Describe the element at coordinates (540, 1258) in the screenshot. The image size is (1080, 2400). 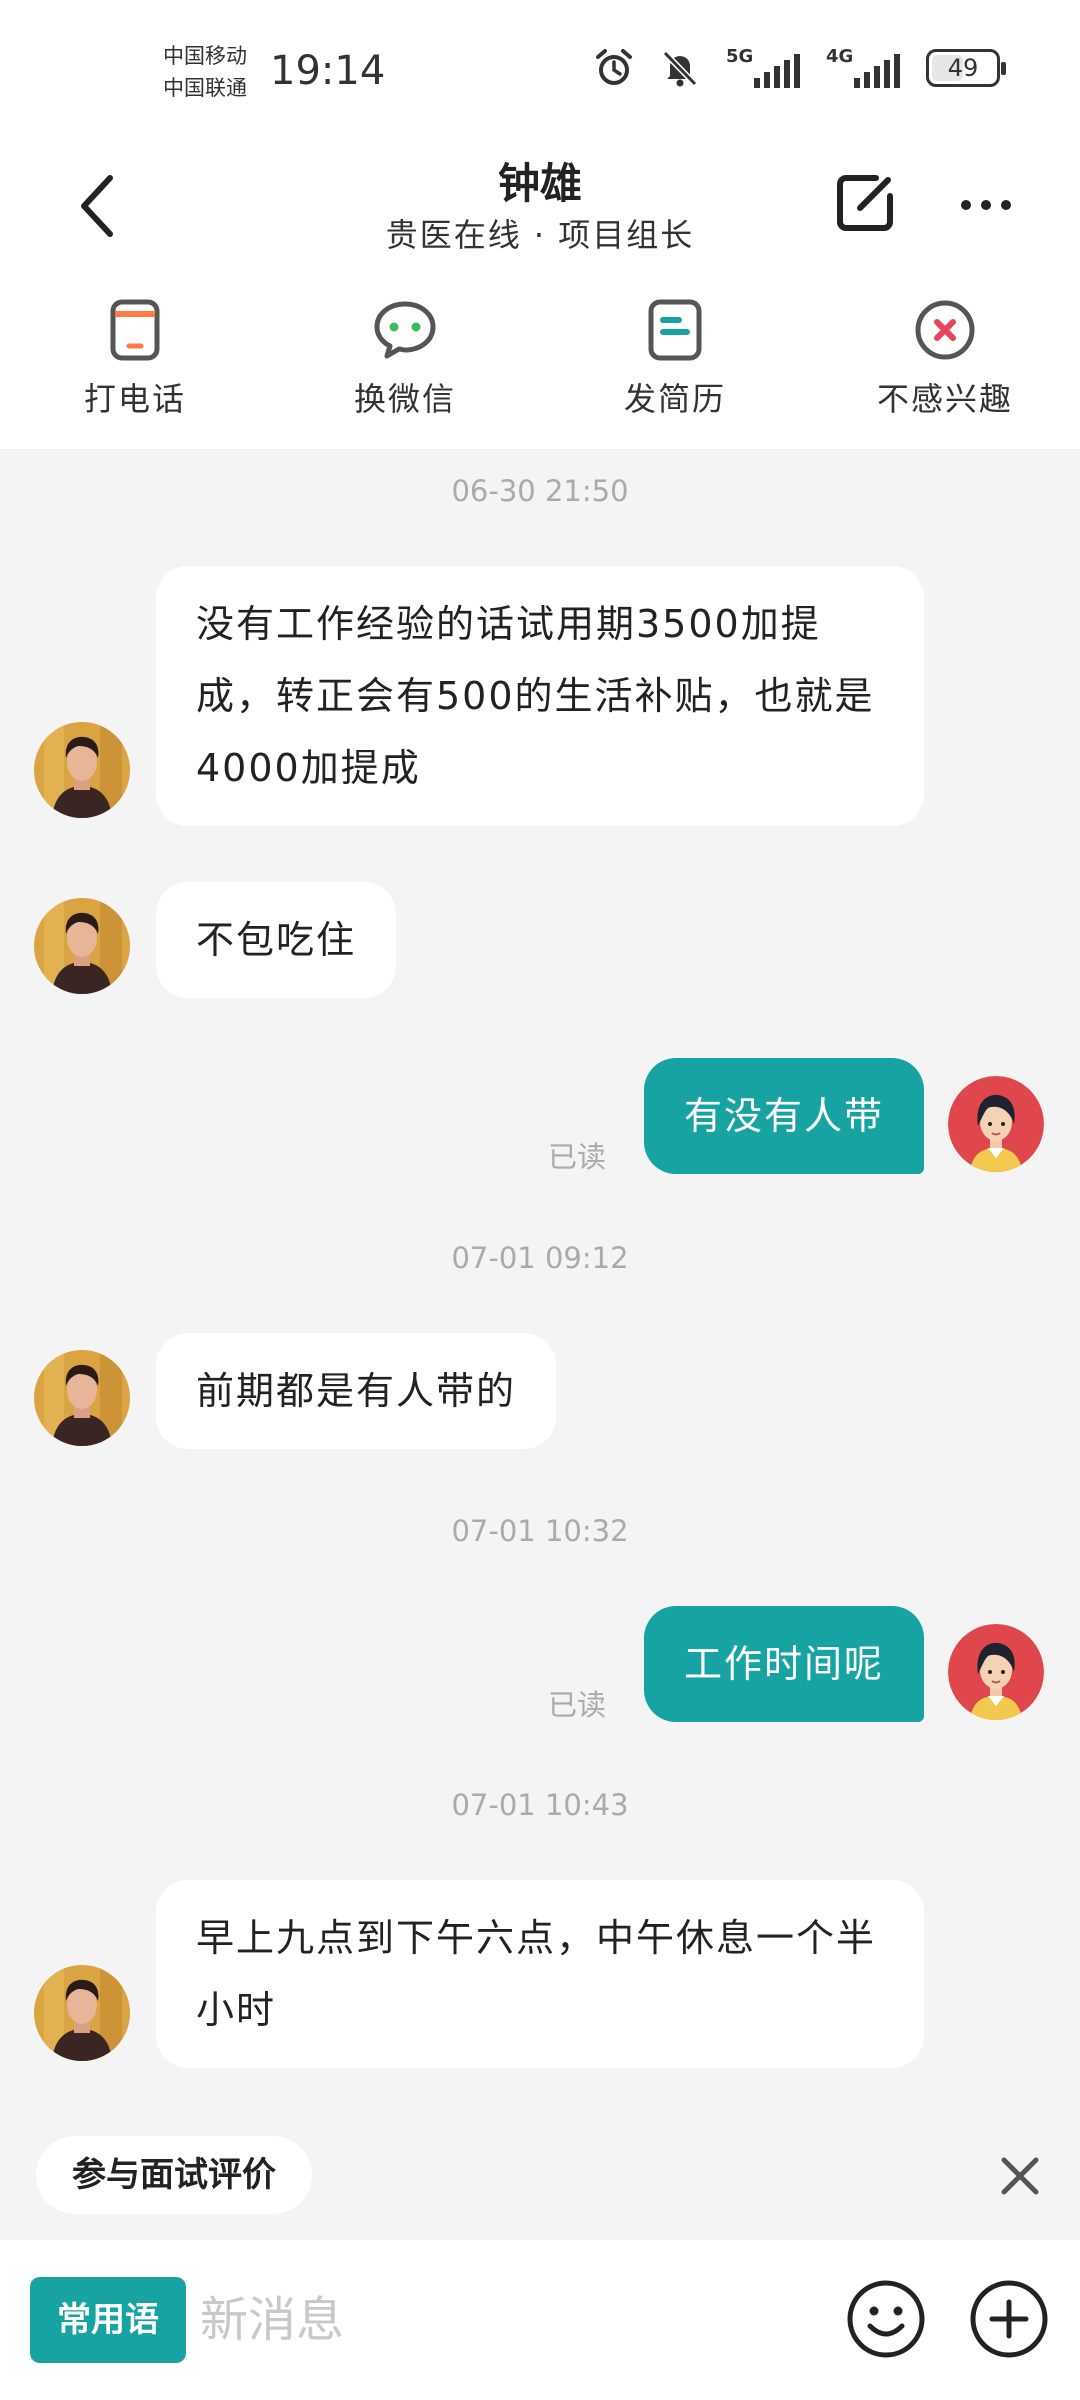
I see `timestamp: 07-01 09:12` at that location.